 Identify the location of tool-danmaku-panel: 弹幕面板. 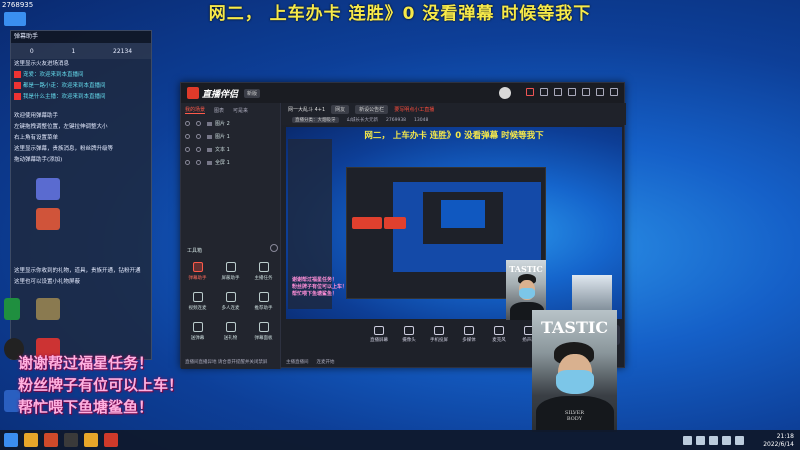
(263, 332).